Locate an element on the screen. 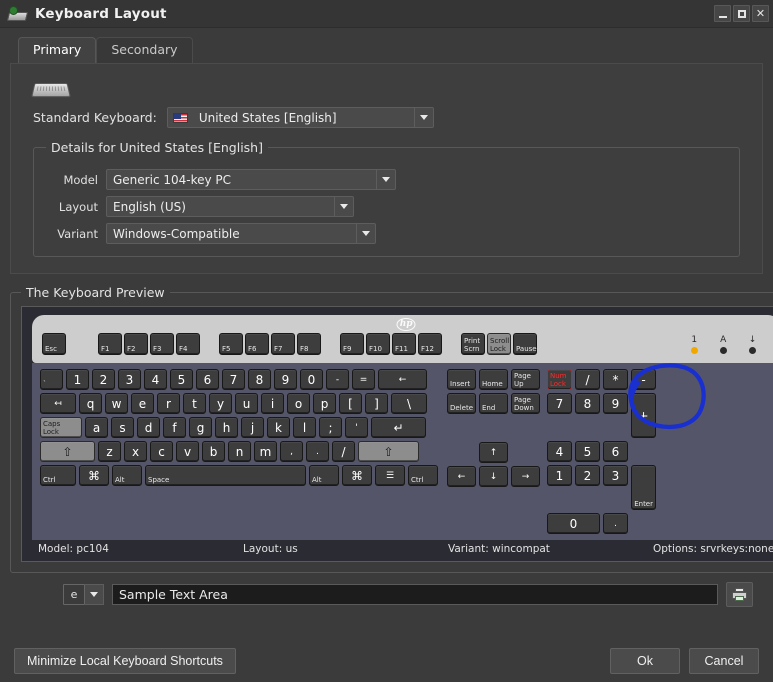  key-page-down: Page Down is located at coordinates (525, 403).